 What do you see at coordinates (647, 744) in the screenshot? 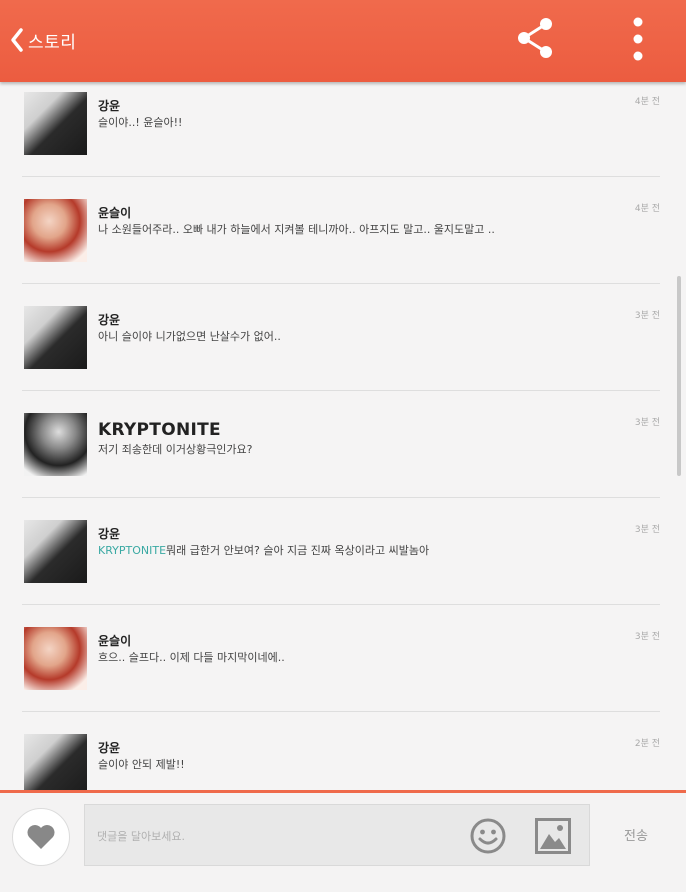
I see `comment-time: 2분 전` at bounding box center [647, 744].